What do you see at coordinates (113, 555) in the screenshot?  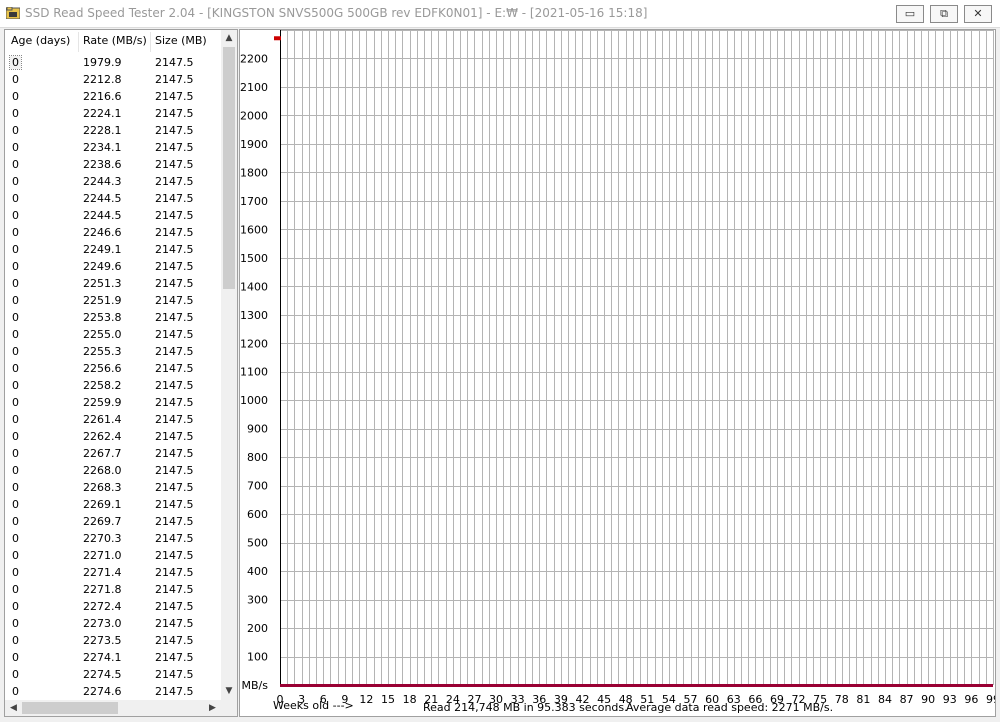 I see `list-item: 0 2271.0 2147.5` at bounding box center [113, 555].